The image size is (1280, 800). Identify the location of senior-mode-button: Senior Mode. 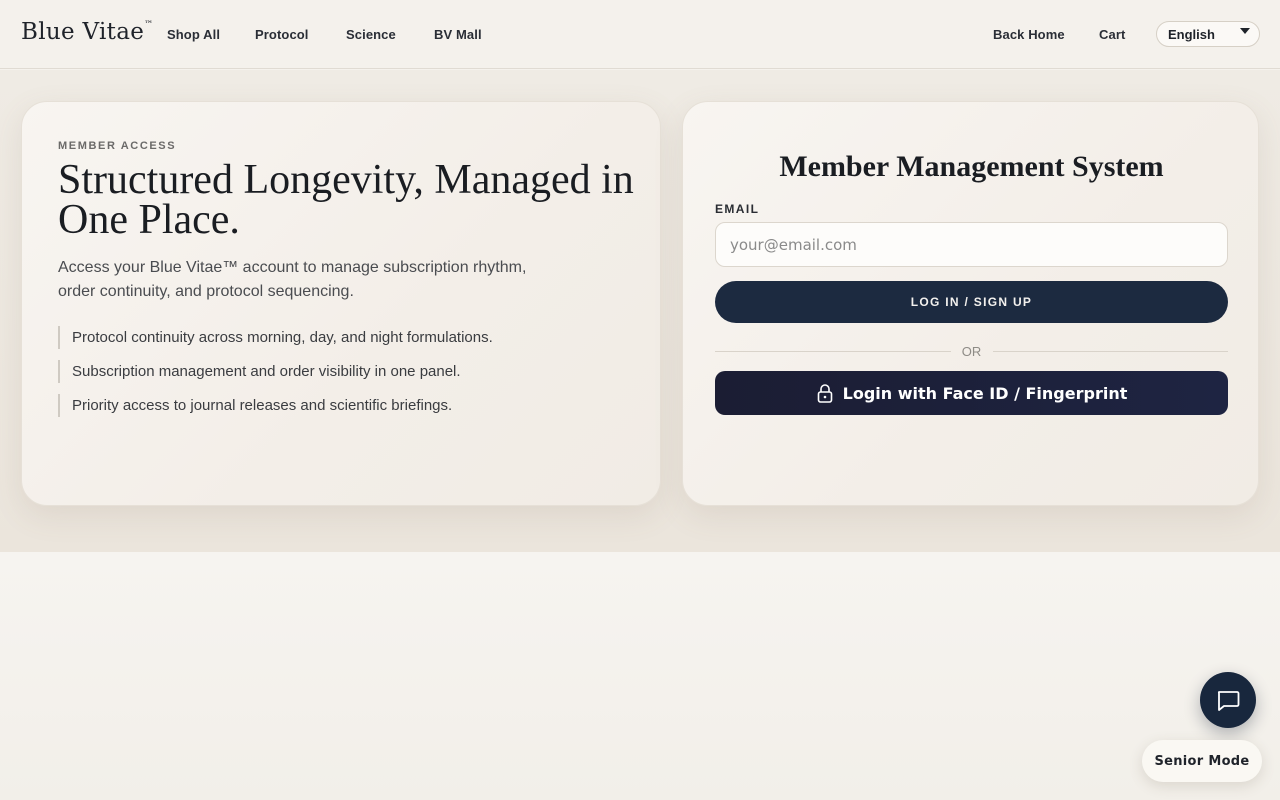
(1202, 761).